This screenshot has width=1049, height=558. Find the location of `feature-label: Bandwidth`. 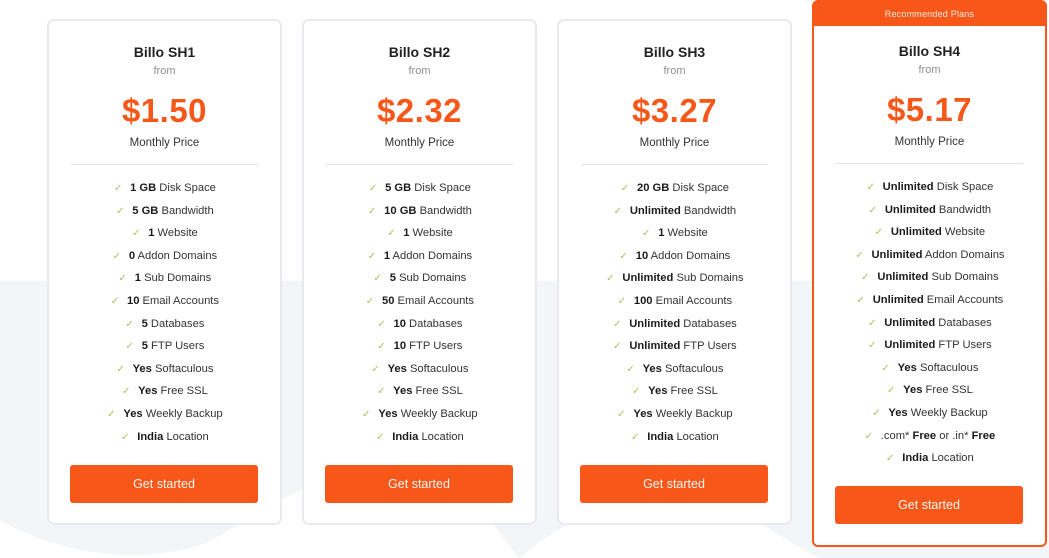

feature-label: Bandwidth is located at coordinates (708, 210).